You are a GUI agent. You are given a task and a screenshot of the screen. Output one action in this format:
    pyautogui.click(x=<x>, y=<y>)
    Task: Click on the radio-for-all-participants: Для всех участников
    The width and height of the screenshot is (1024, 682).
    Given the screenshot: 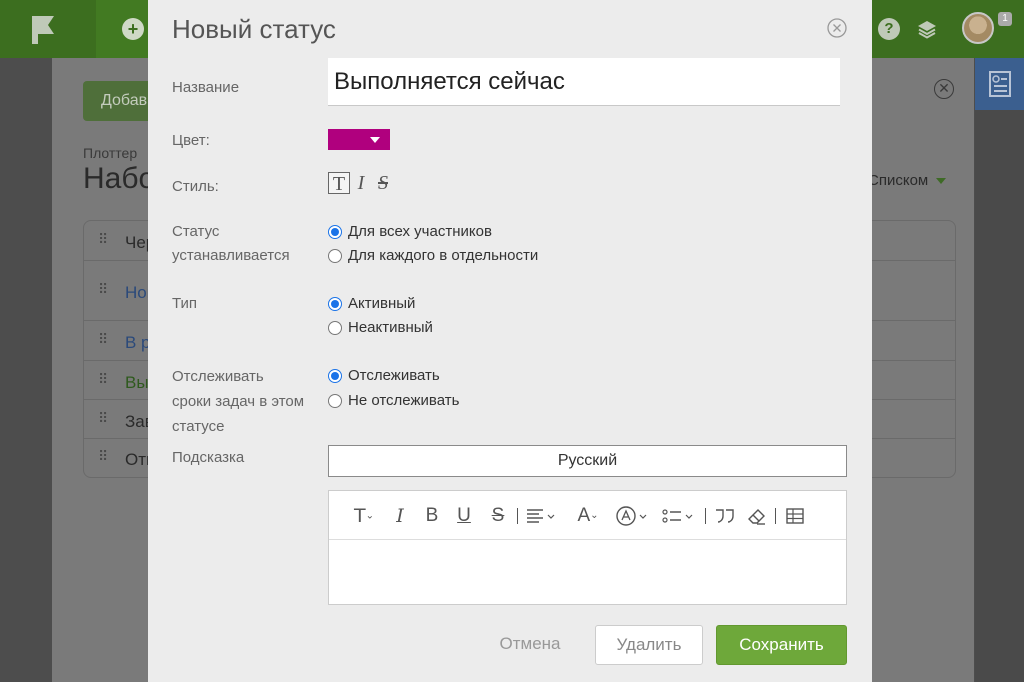 What is the action you would take?
    pyautogui.click(x=410, y=231)
    